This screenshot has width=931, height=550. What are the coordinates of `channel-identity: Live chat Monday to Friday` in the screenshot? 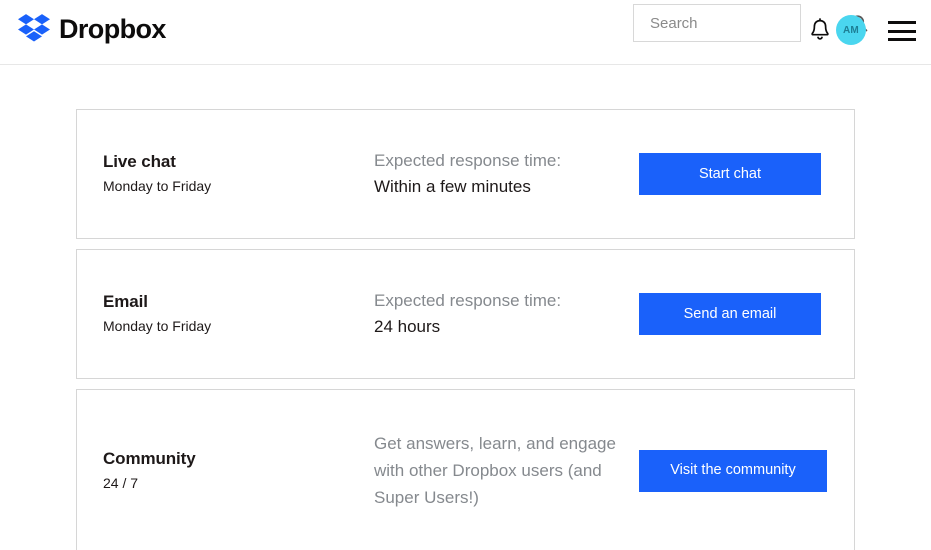 It's located at (225, 173).